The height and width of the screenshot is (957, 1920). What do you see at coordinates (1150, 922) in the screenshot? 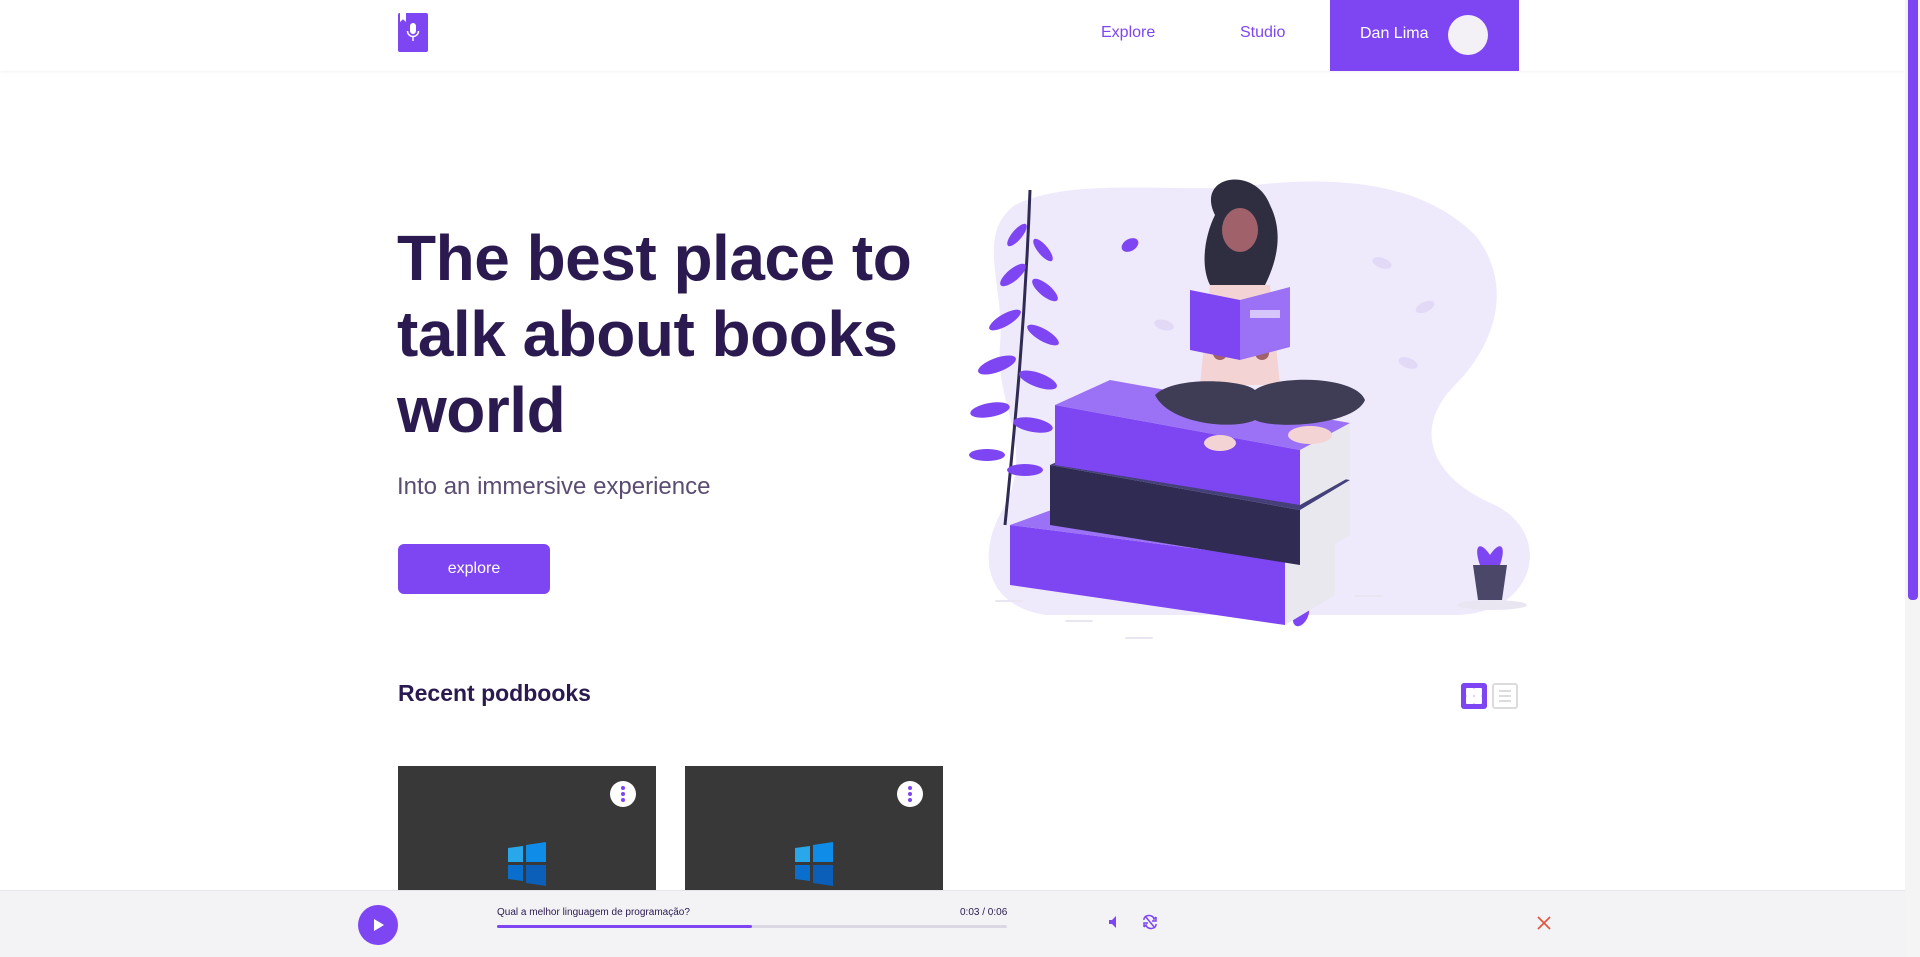
I see `loop-icon` at bounding box center [1150, 922].